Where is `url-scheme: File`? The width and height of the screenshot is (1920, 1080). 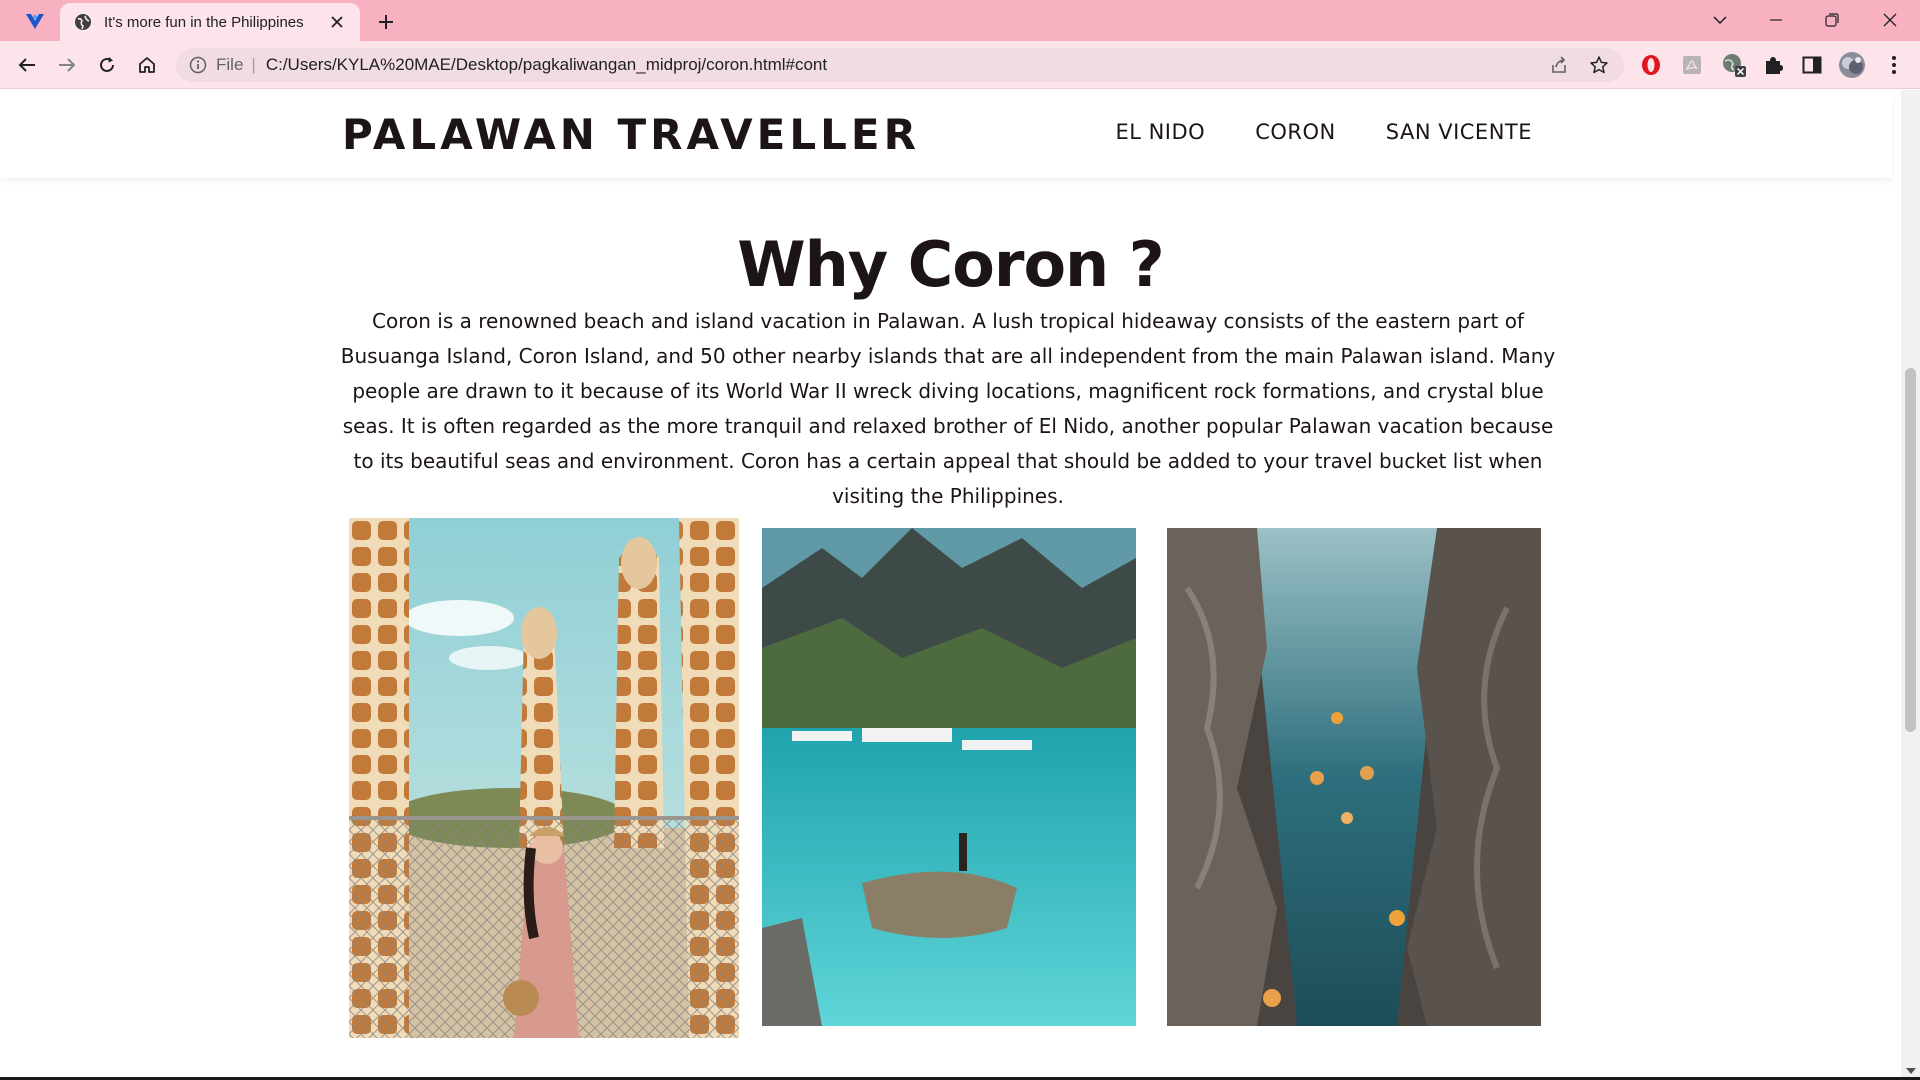
url-scheme: File is located at coordinates (230, 64).